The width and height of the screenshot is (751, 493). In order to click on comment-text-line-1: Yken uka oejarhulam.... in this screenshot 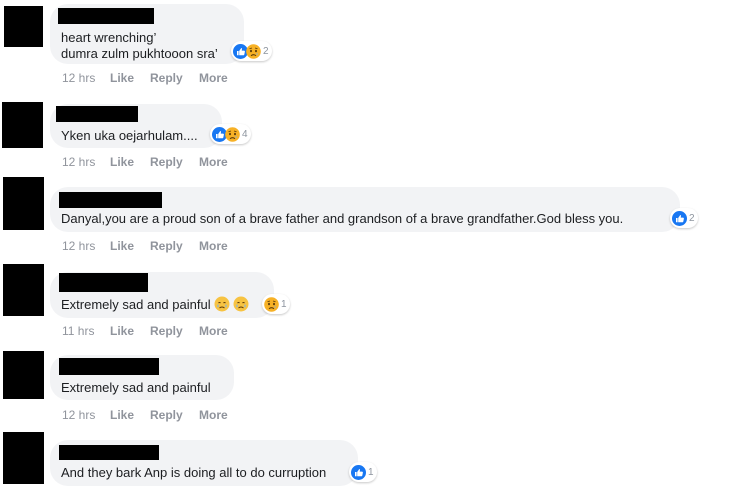, I will do `click(129, 135)`.